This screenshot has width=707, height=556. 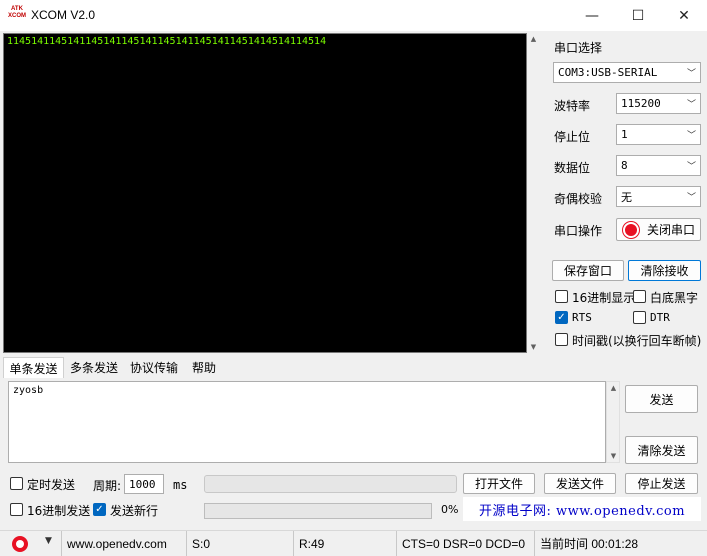 I want to click on dtr-label: DTR, so click(x=660, y=317).